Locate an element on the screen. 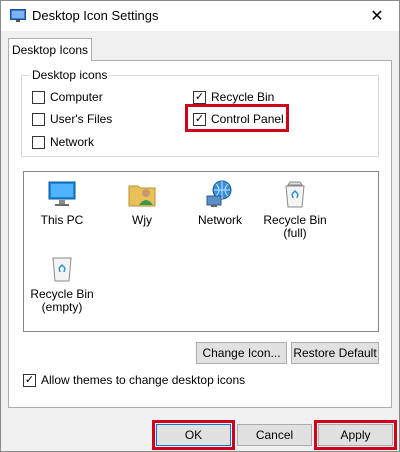 This screenshot has width=400, height=452. icon-label: Network is located at coordinates (219, 220).